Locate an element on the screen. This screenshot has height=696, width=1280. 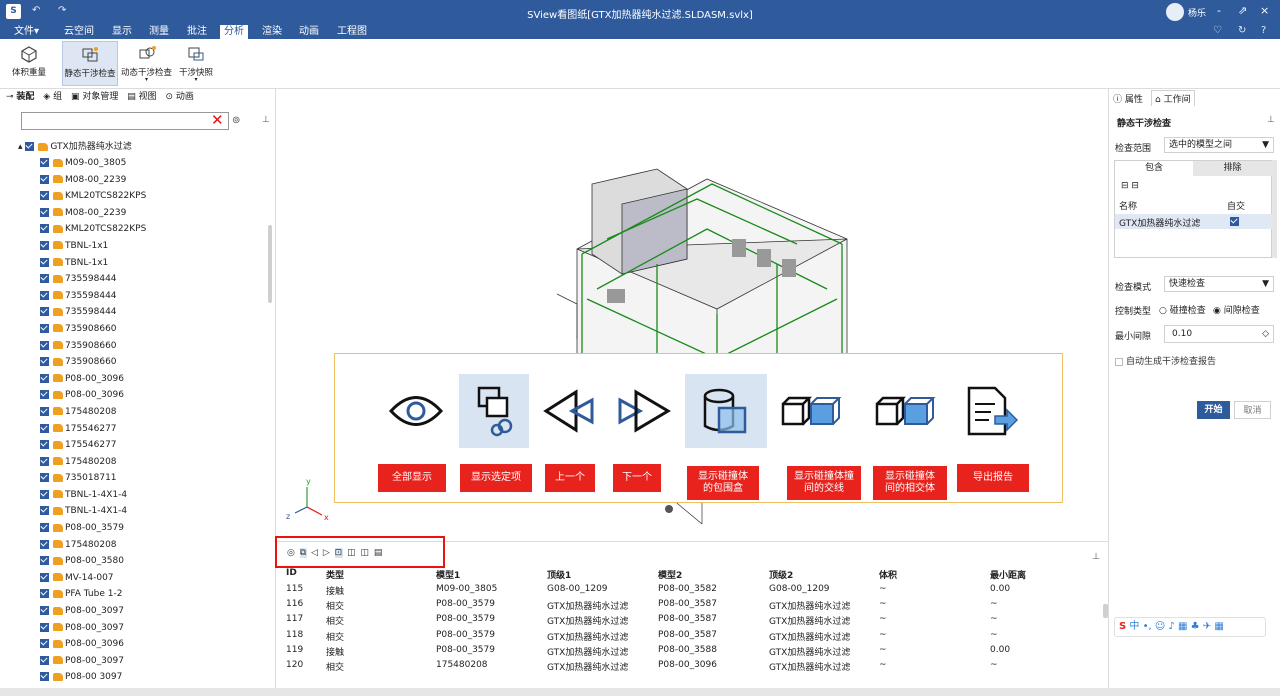
next-icon is located at coordinates (643, 411).